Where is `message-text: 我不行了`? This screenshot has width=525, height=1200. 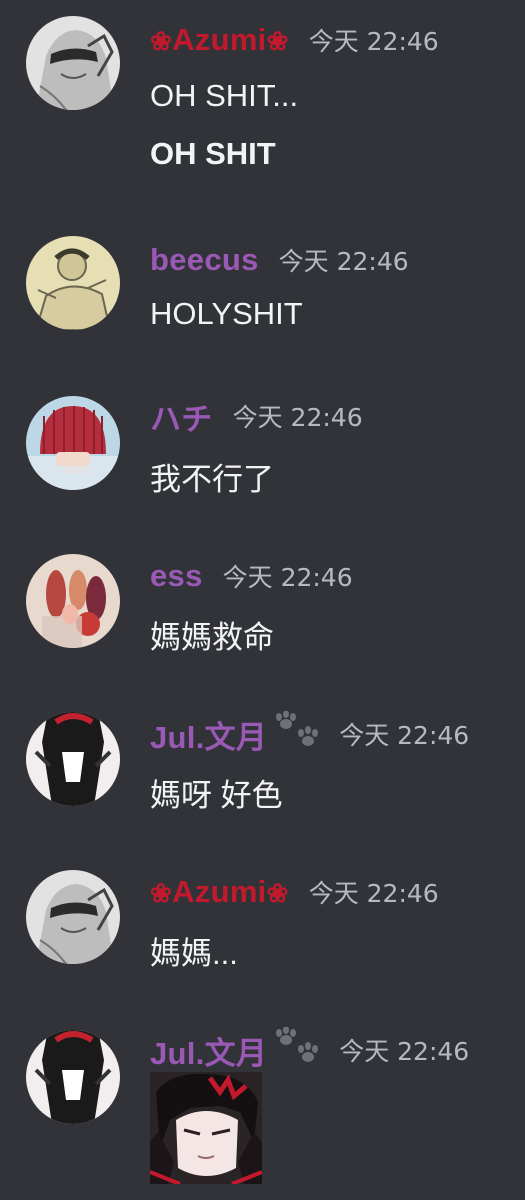 message-text: 我不行了 is located at coordinates (212, 479).